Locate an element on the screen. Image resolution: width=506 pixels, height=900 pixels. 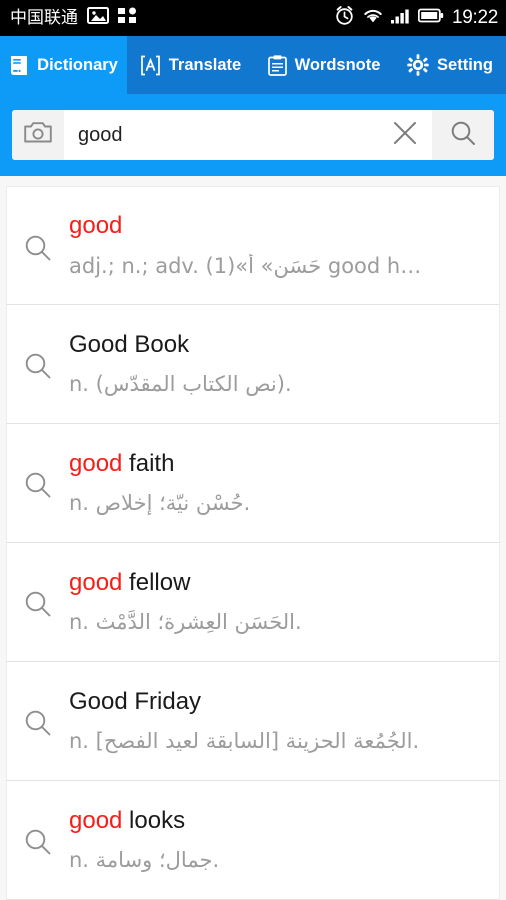
search-area is located at coordinates (253, 135).